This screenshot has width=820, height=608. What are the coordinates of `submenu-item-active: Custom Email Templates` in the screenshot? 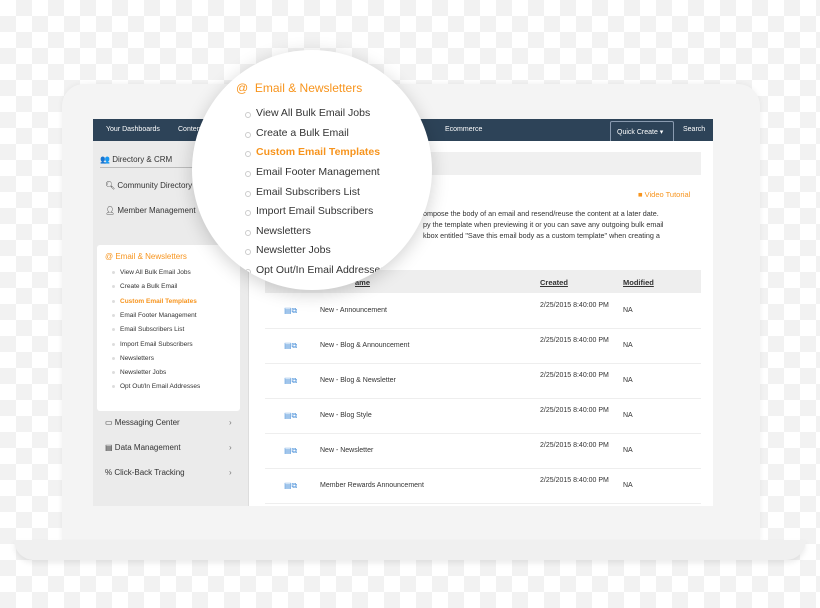 It's located at (154, 301).